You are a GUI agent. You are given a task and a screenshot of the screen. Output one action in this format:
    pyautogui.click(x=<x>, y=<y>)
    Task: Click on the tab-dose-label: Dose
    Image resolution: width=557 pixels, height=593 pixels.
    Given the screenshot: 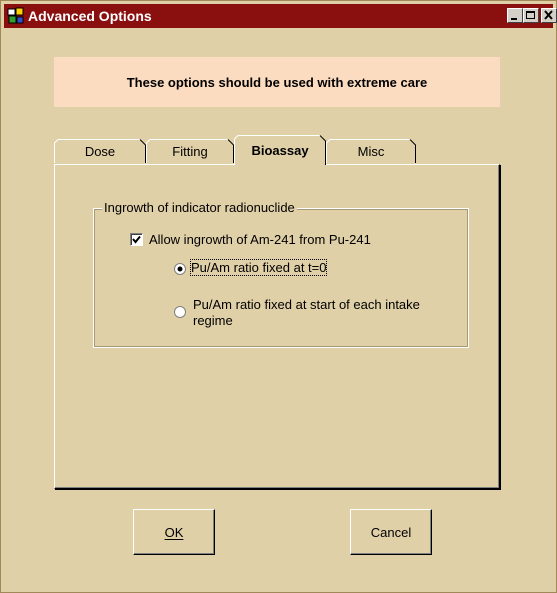 What is the action you would take?
    pyautogui.click(x=100, y=151)
    